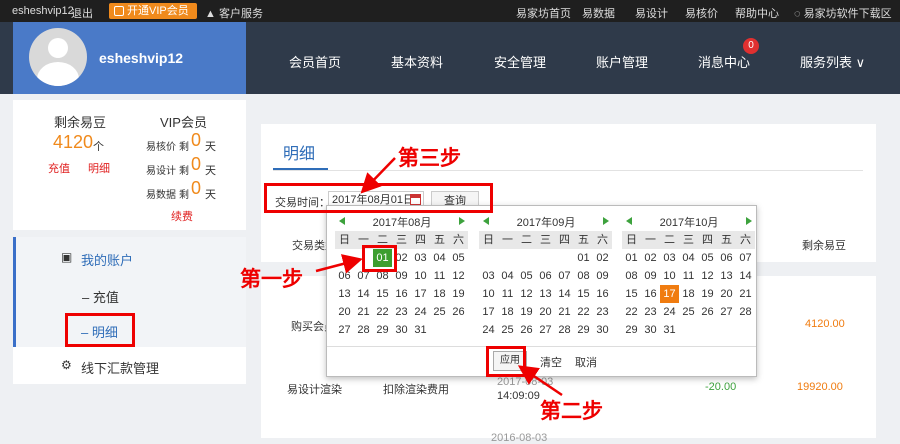  Describe the element at coordinates (429, 158) in the screenshot. I see `step3-label: 第三步` at that location.